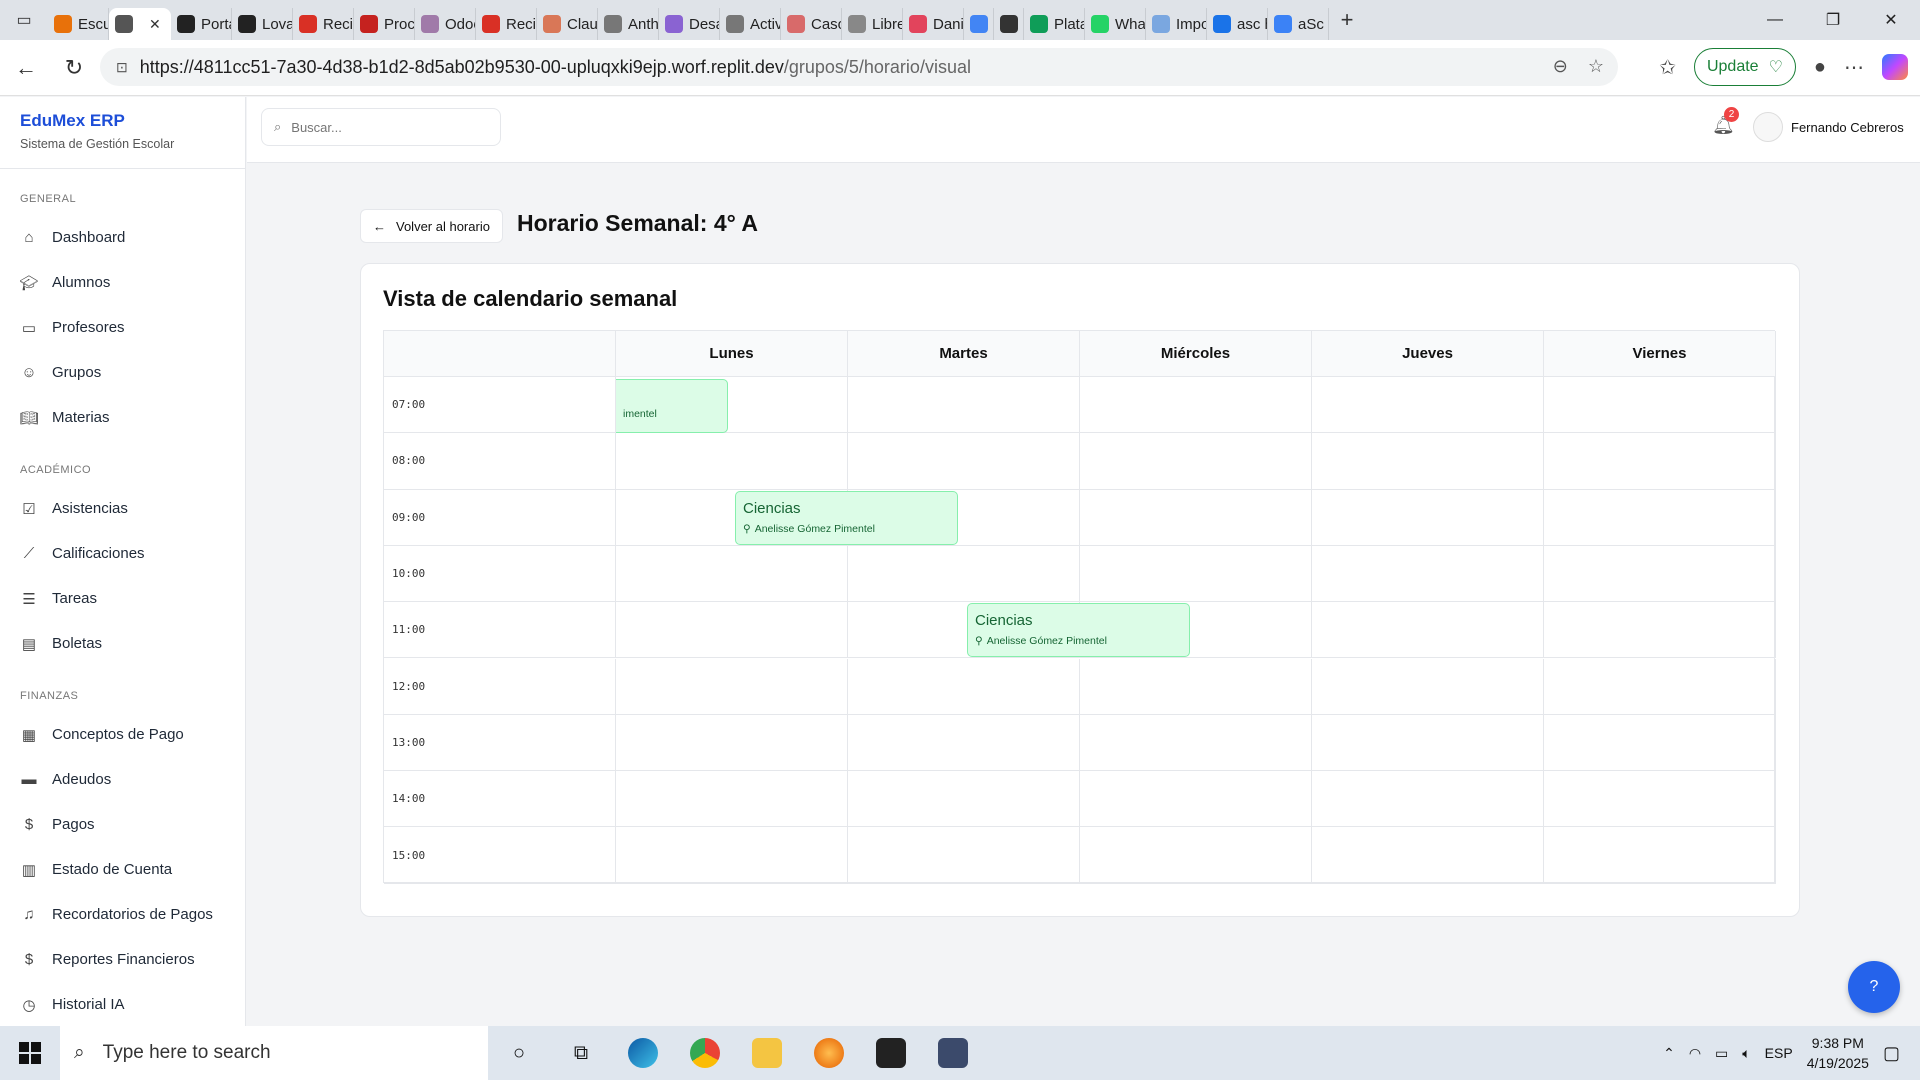 This screenshot has width=1920, height=1080. What do you see at coordinates (122, 779) in the screenshot?
I see `sidebar-item-adeudos: ▬ Adeudos` at bounding box center [122, 779].